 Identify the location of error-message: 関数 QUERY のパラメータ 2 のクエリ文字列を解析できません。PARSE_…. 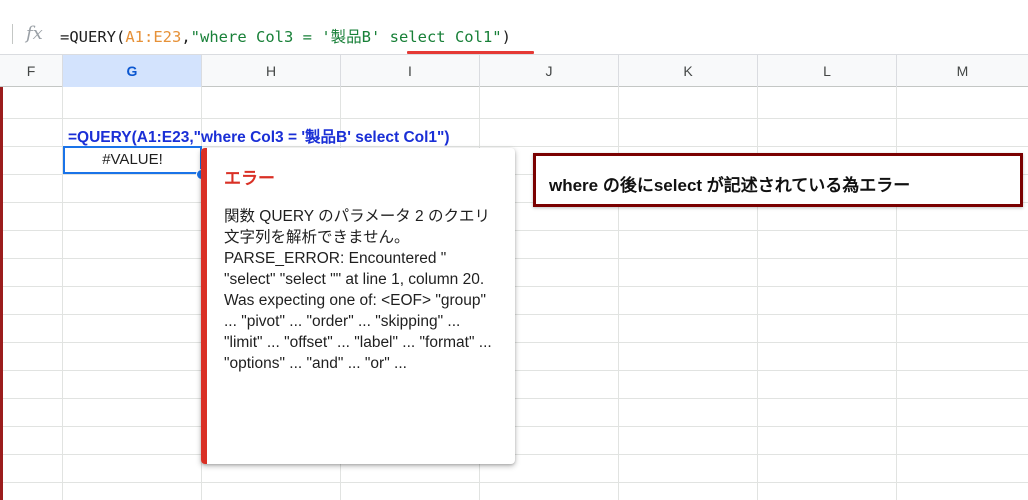
(358, 290).